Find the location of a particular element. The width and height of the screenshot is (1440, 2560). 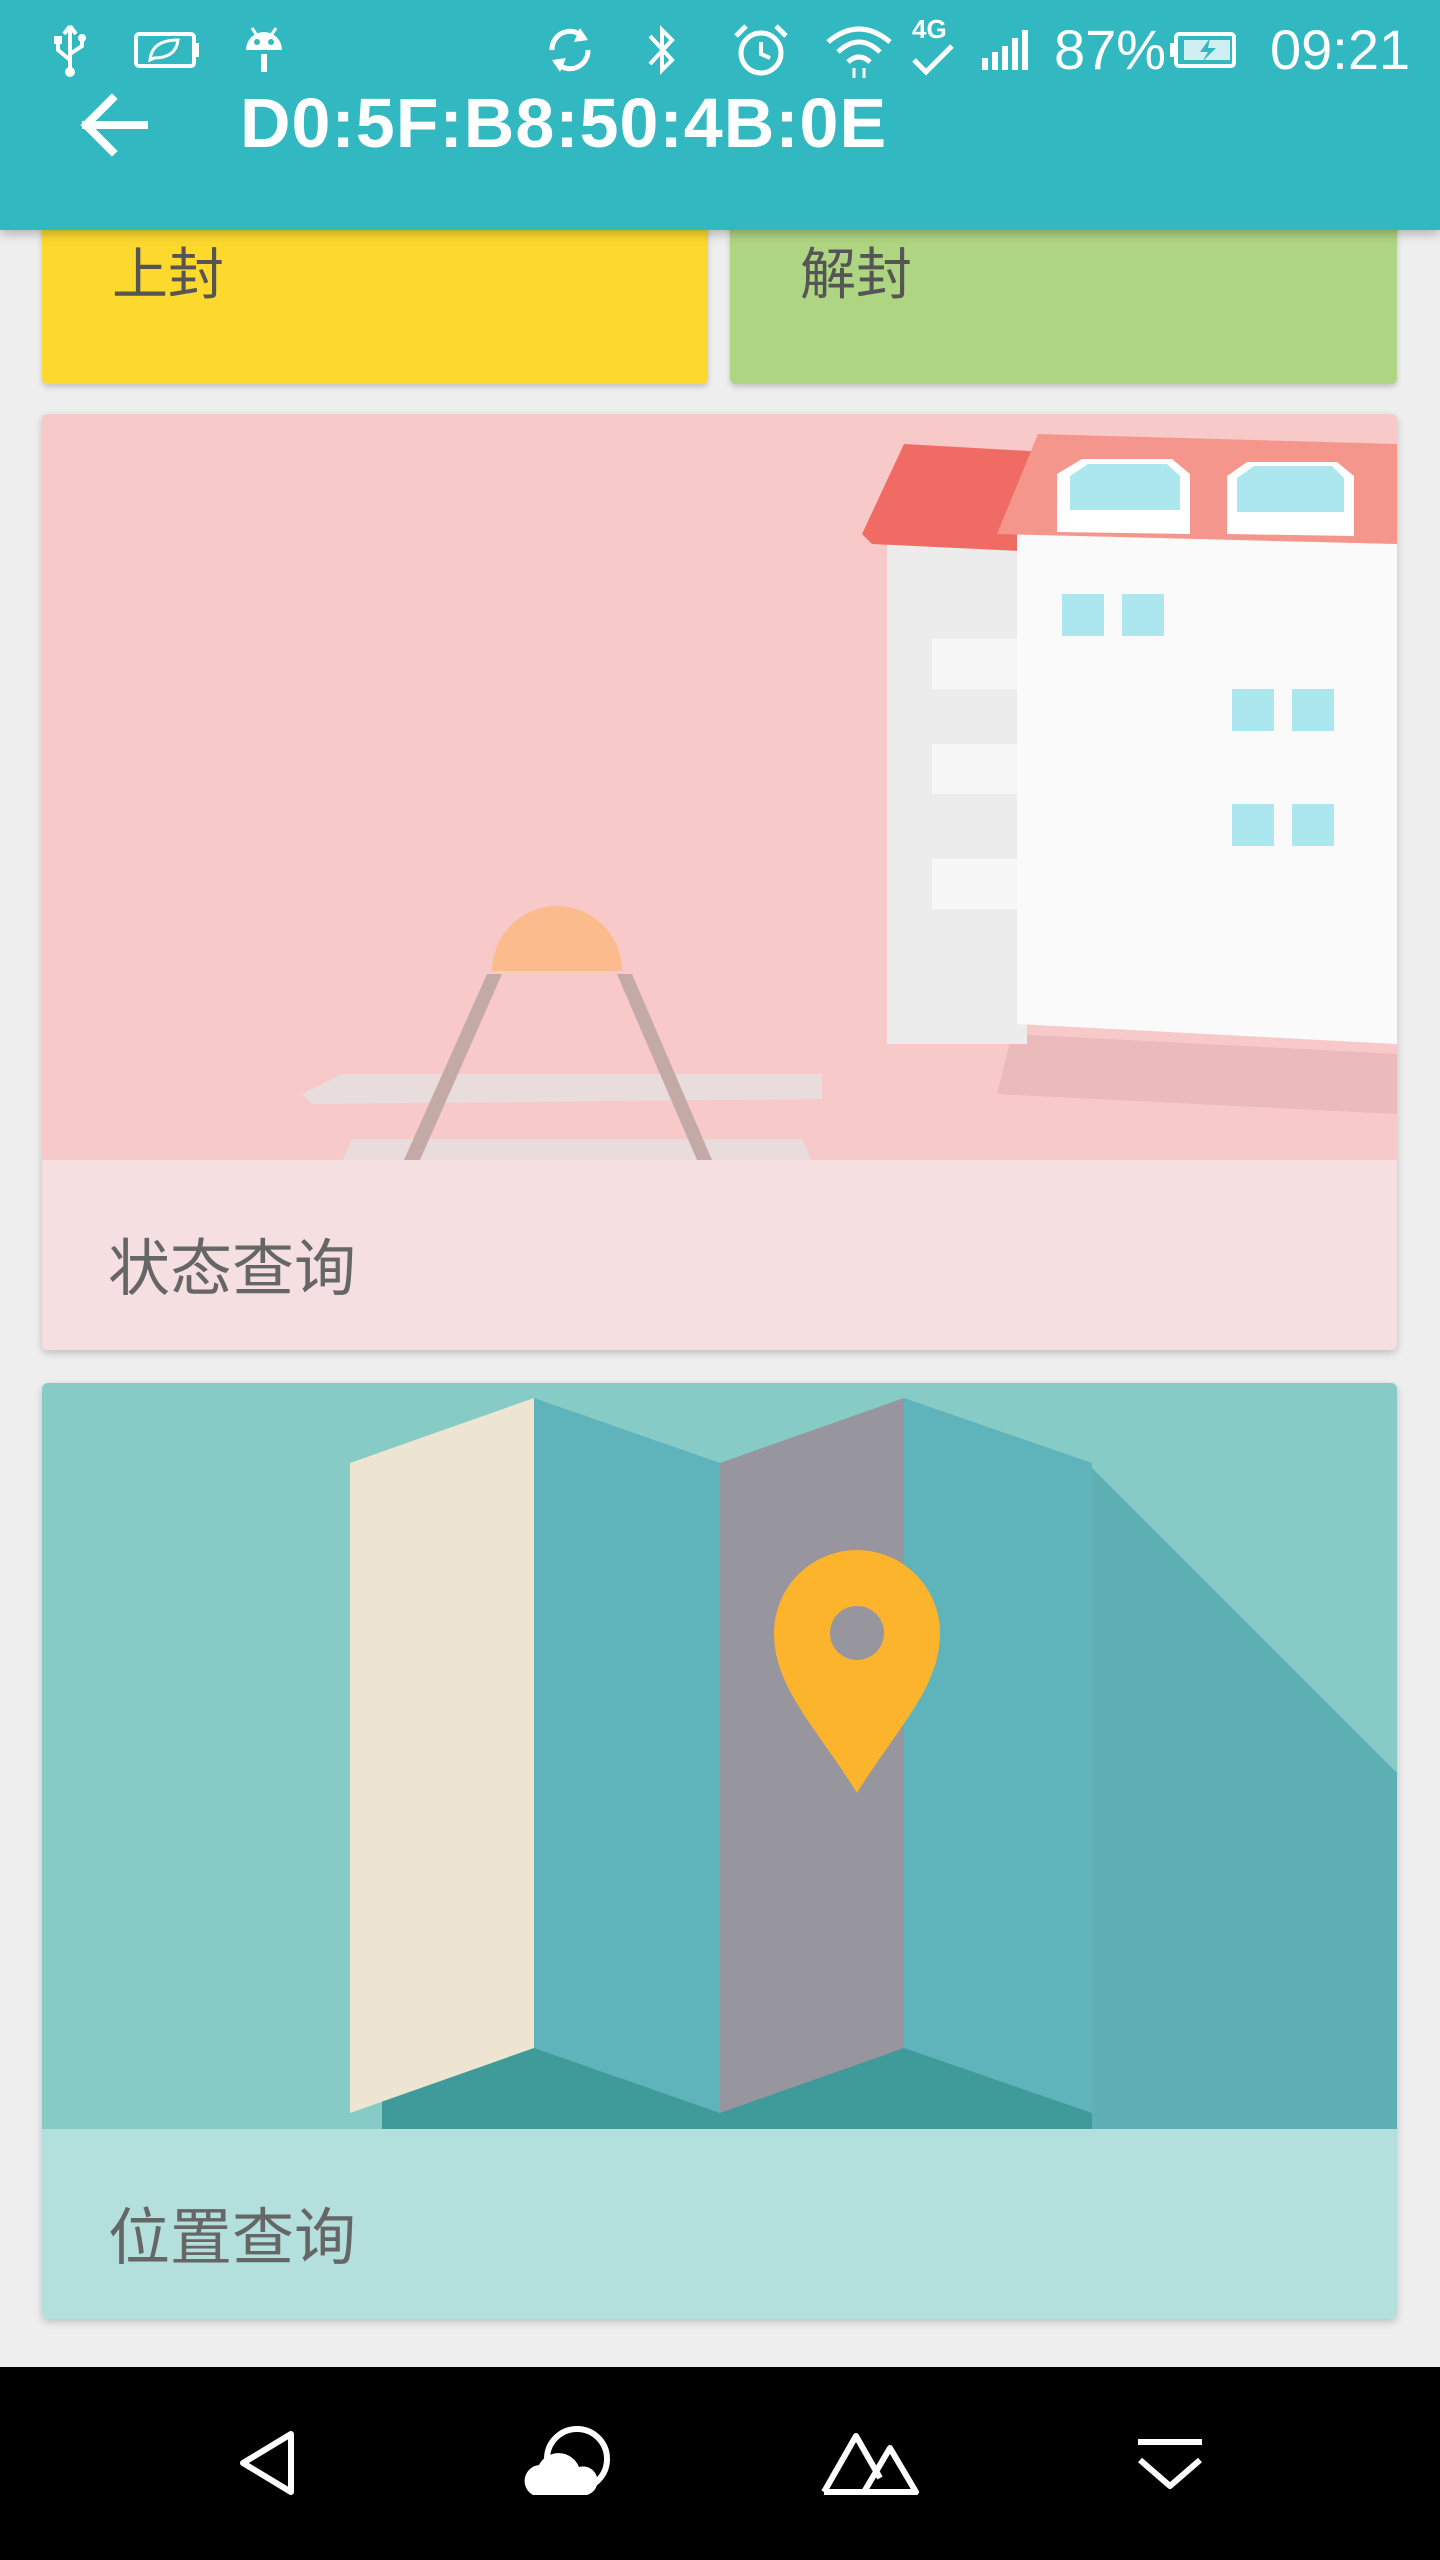

alarm-icon is located at coordinates (761, 50).